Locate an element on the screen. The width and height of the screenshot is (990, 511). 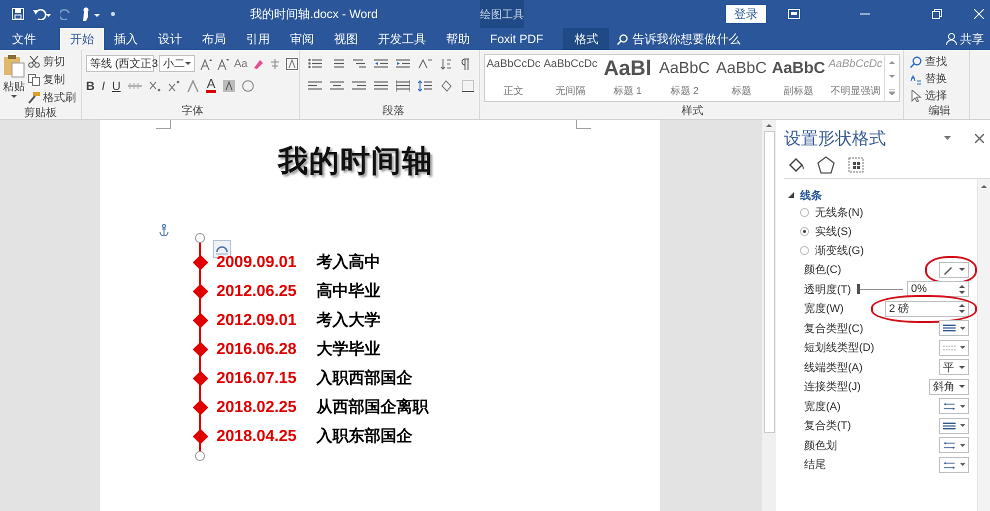
group-label: 样式 is located at coordinates (692, 111).